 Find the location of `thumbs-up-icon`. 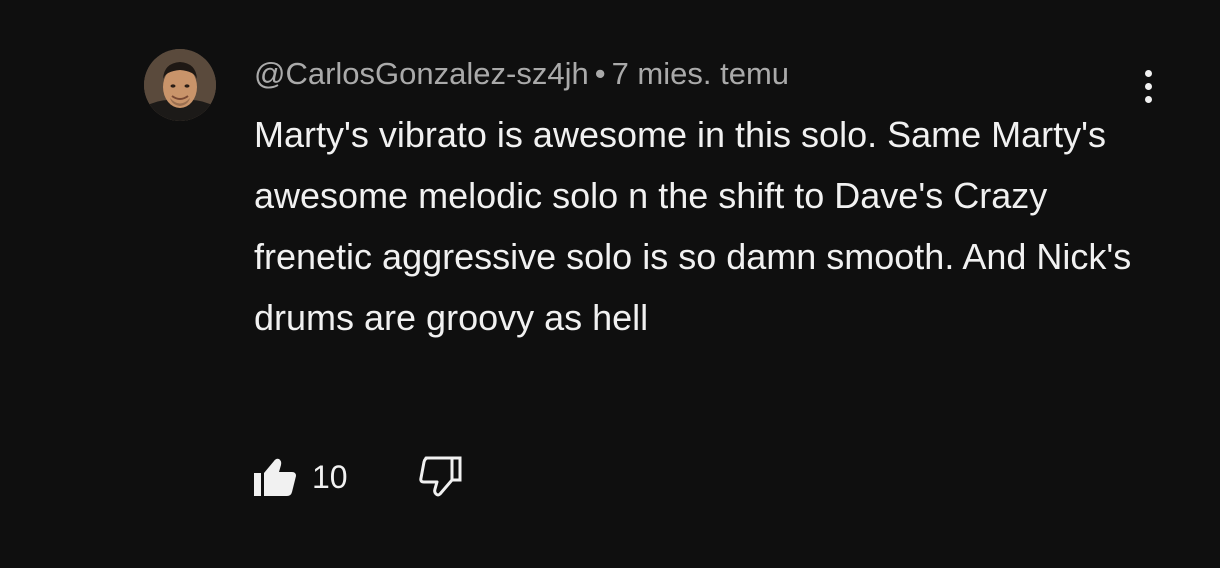

thumbs-up-icon is located at coordinates (275, 477).